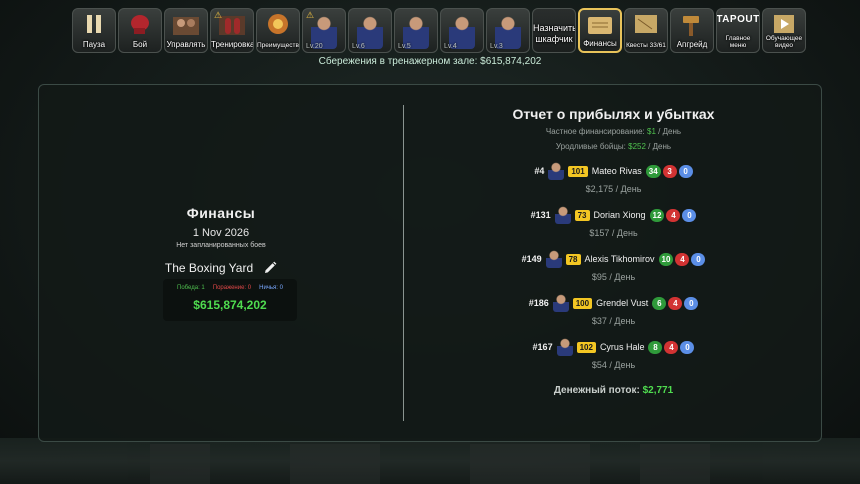 The image size is (860, 484). Describe the element at coordinates (540, 215) in the screenshot. I see `fighter-rank: #131` at that location.